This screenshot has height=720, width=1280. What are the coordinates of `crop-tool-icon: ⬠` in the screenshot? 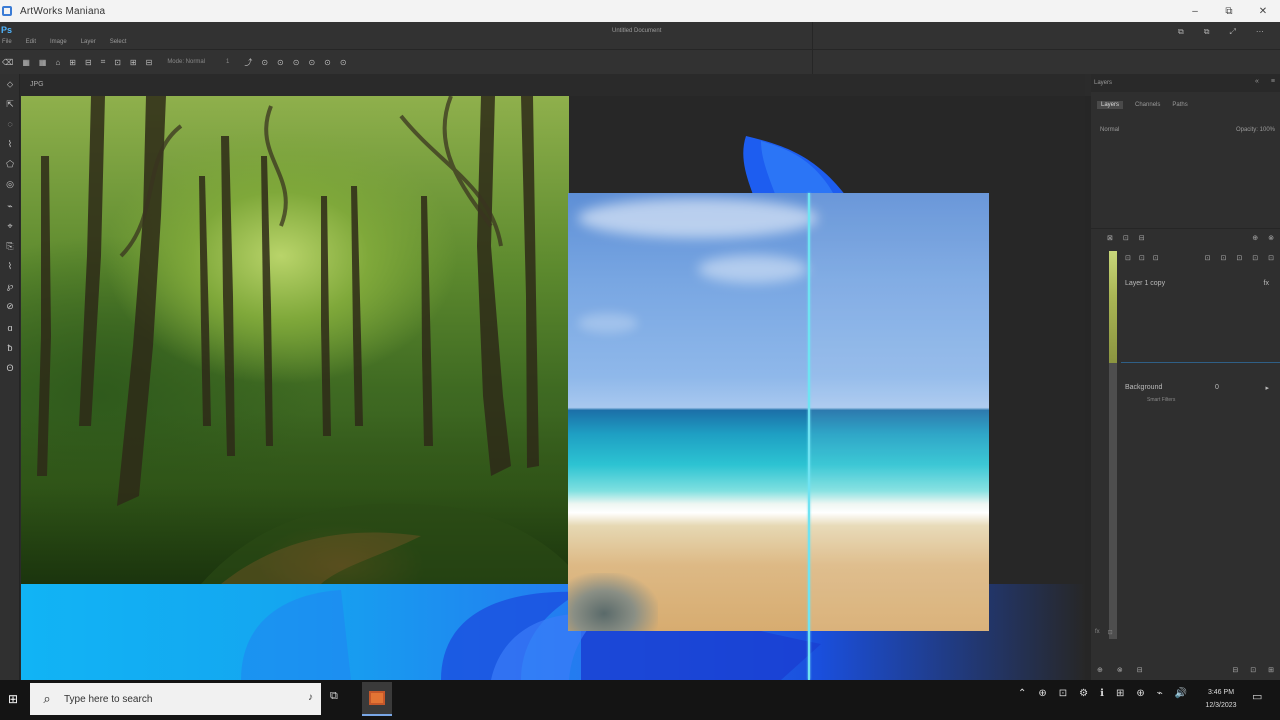 It's located at (10, 164).